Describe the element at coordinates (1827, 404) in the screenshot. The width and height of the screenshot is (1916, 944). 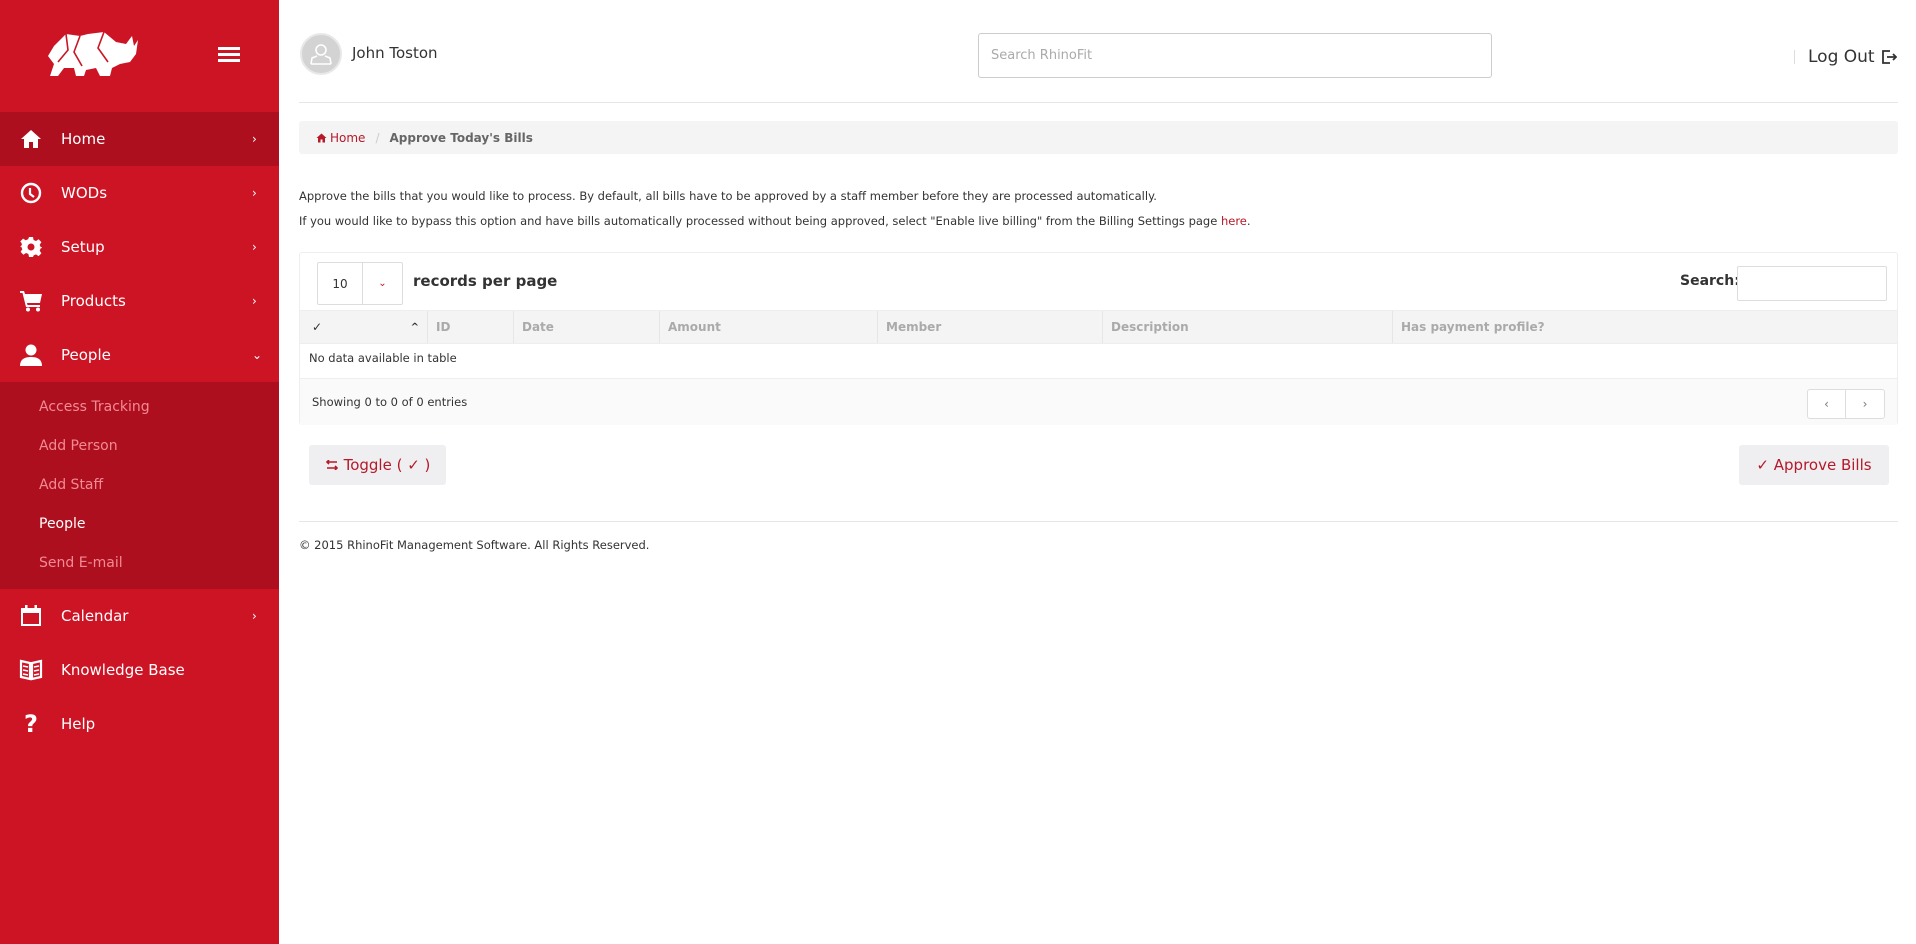
I see `previous-page-button: ‹` at that location.